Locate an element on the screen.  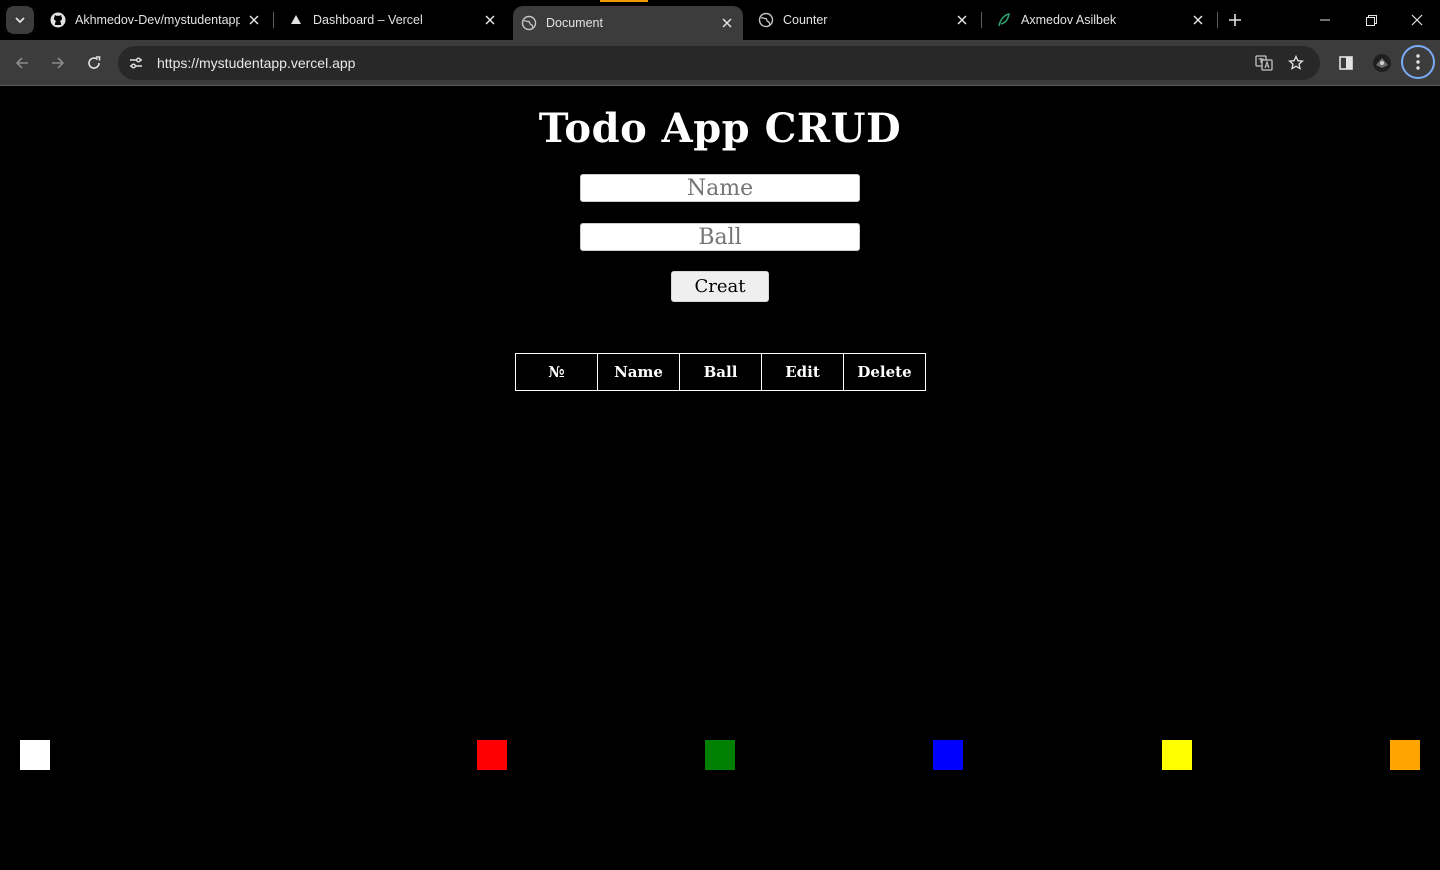
restore-button is located at coordinates (1371, 20).